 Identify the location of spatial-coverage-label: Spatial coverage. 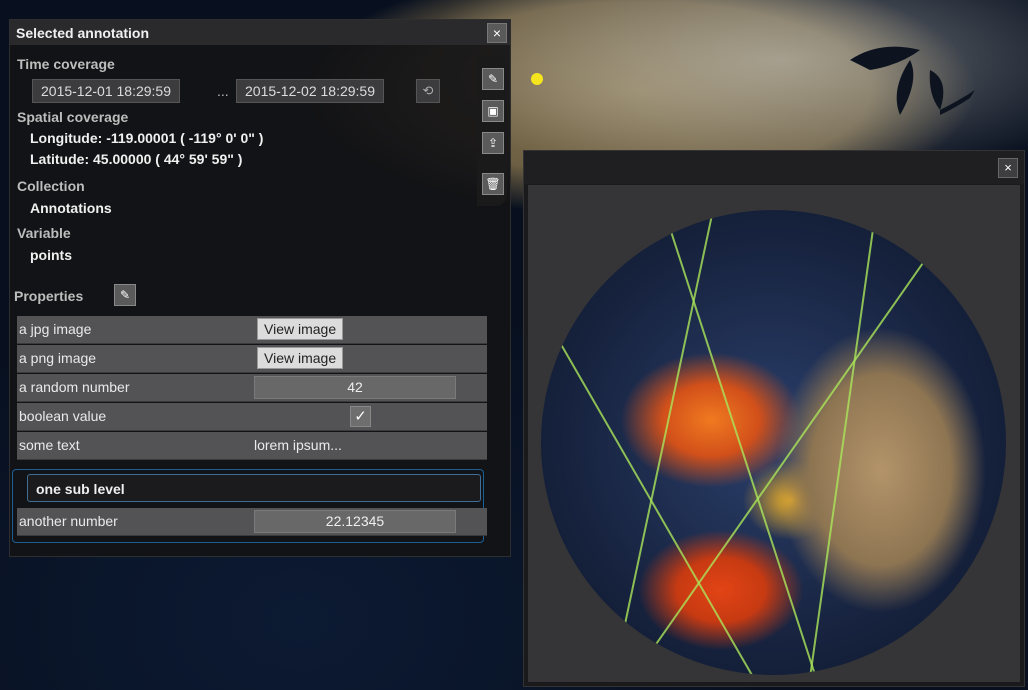
(73, 117).